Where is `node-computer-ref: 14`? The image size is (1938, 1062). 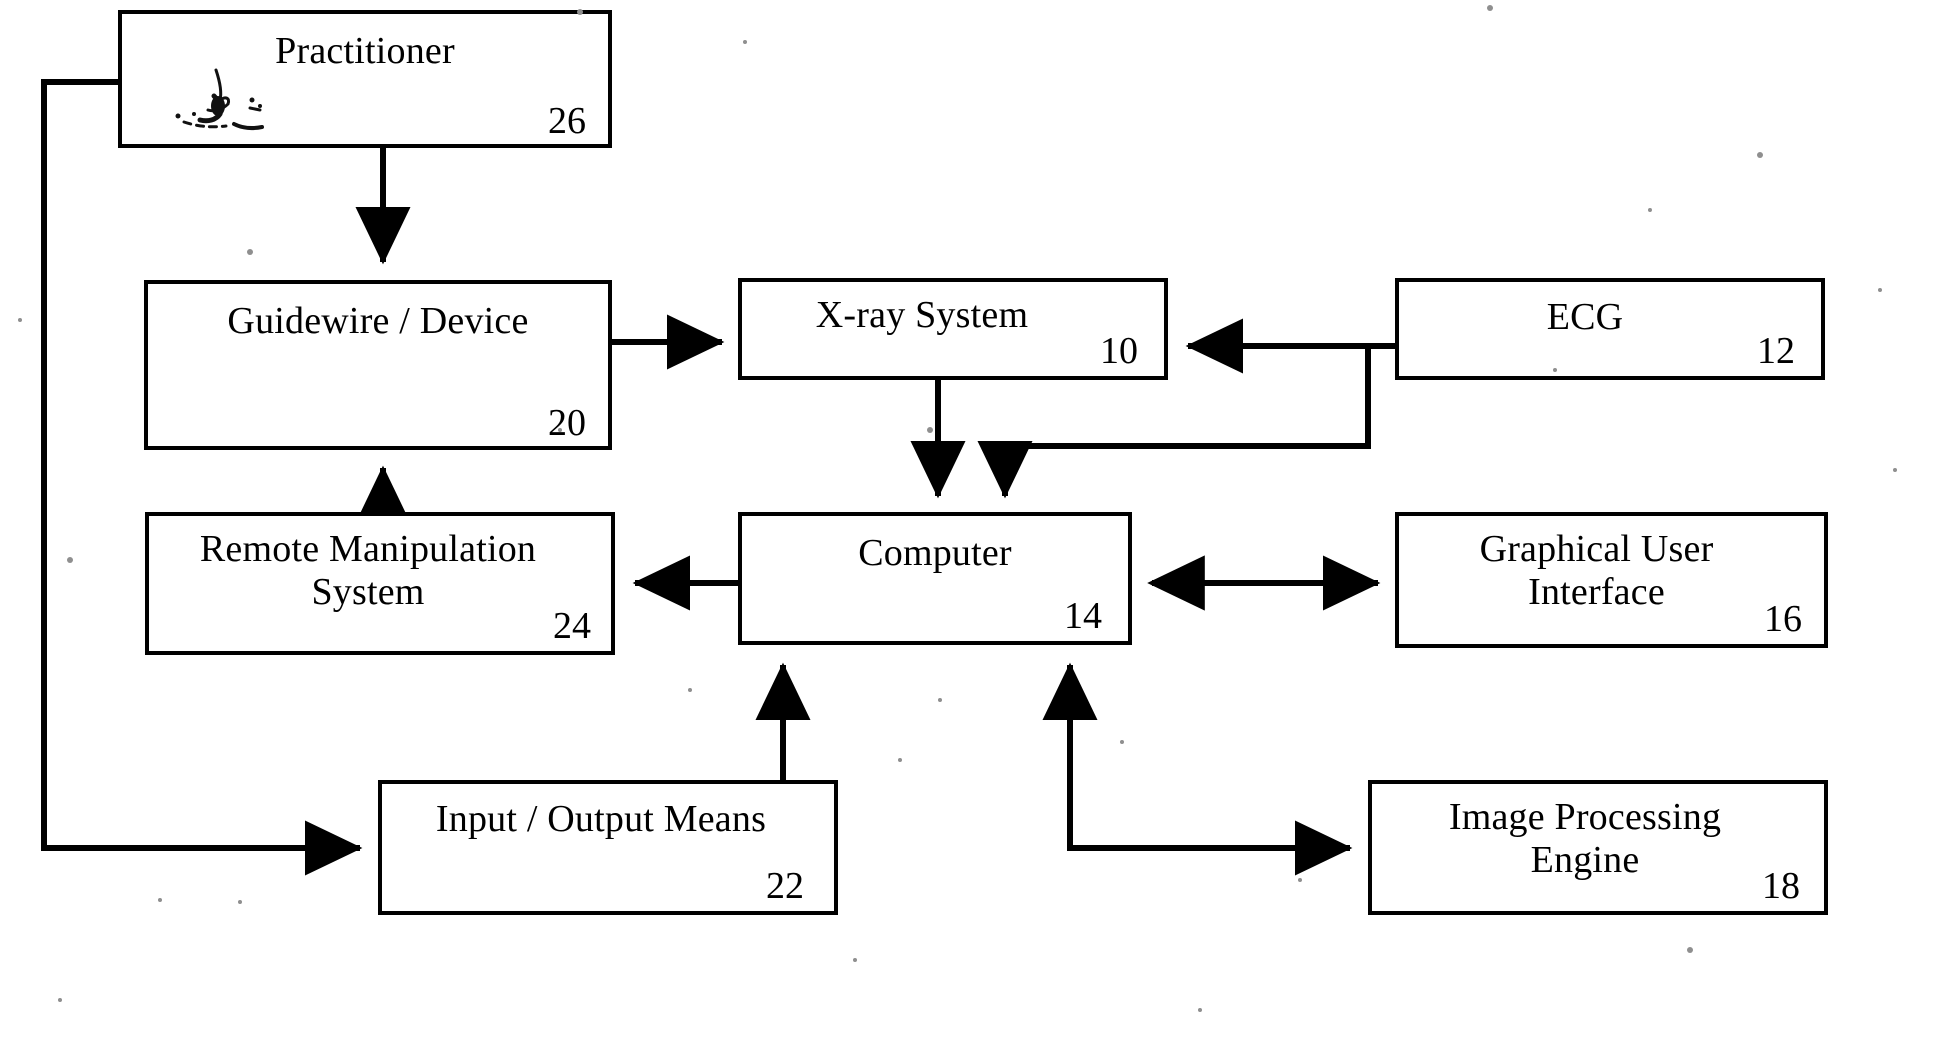 node-computer-ref: 14 is located at coordinates (1083, 616).